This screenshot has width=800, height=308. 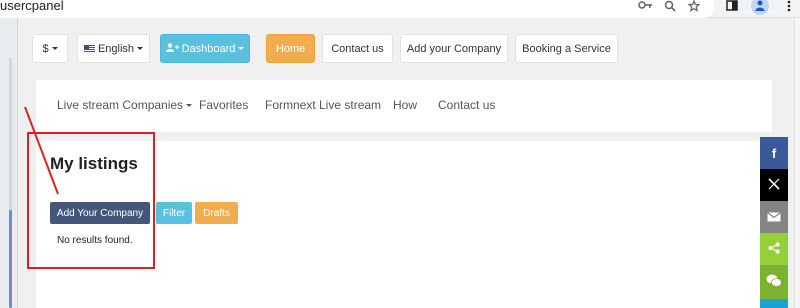 I want to click on page-scrollbar, so click(x=797, y=163).